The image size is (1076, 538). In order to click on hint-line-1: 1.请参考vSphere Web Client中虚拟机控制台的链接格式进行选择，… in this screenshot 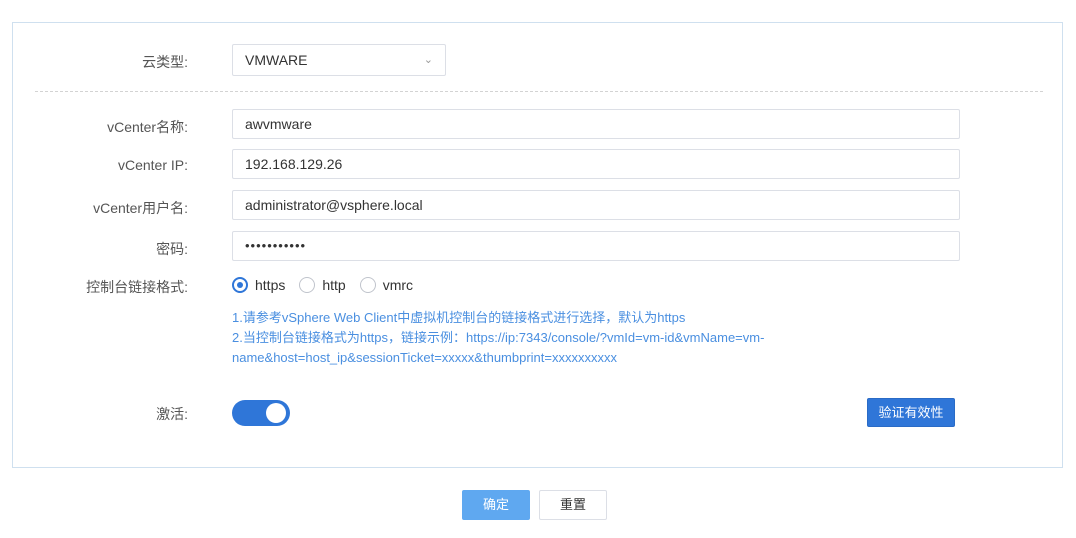, I will do `click(459, 317)`.